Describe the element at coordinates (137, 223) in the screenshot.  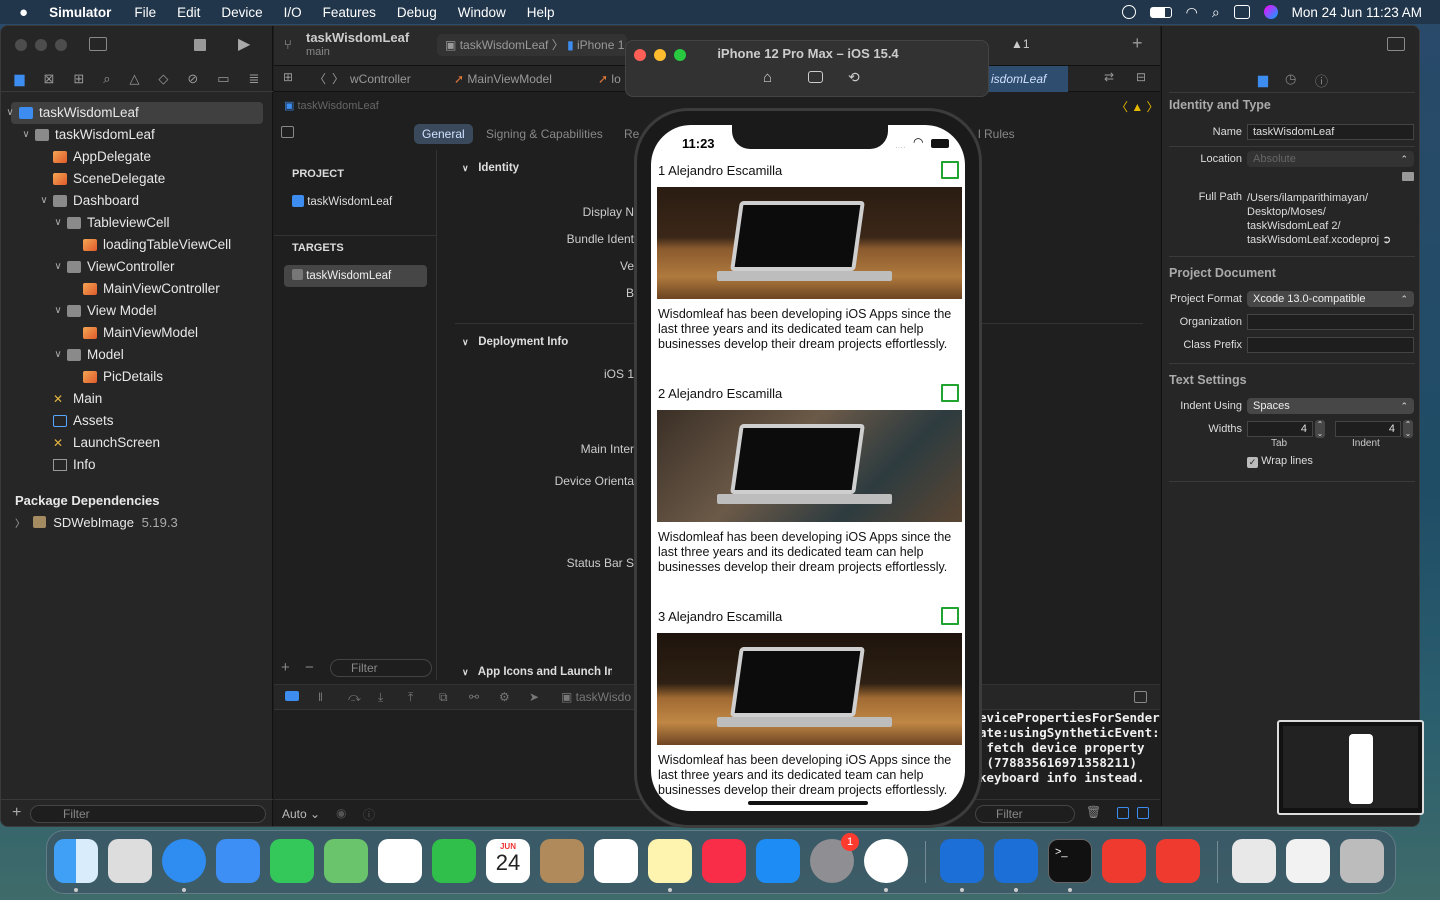
I see `navigator-item: ∨ TableviewCell` at that location.